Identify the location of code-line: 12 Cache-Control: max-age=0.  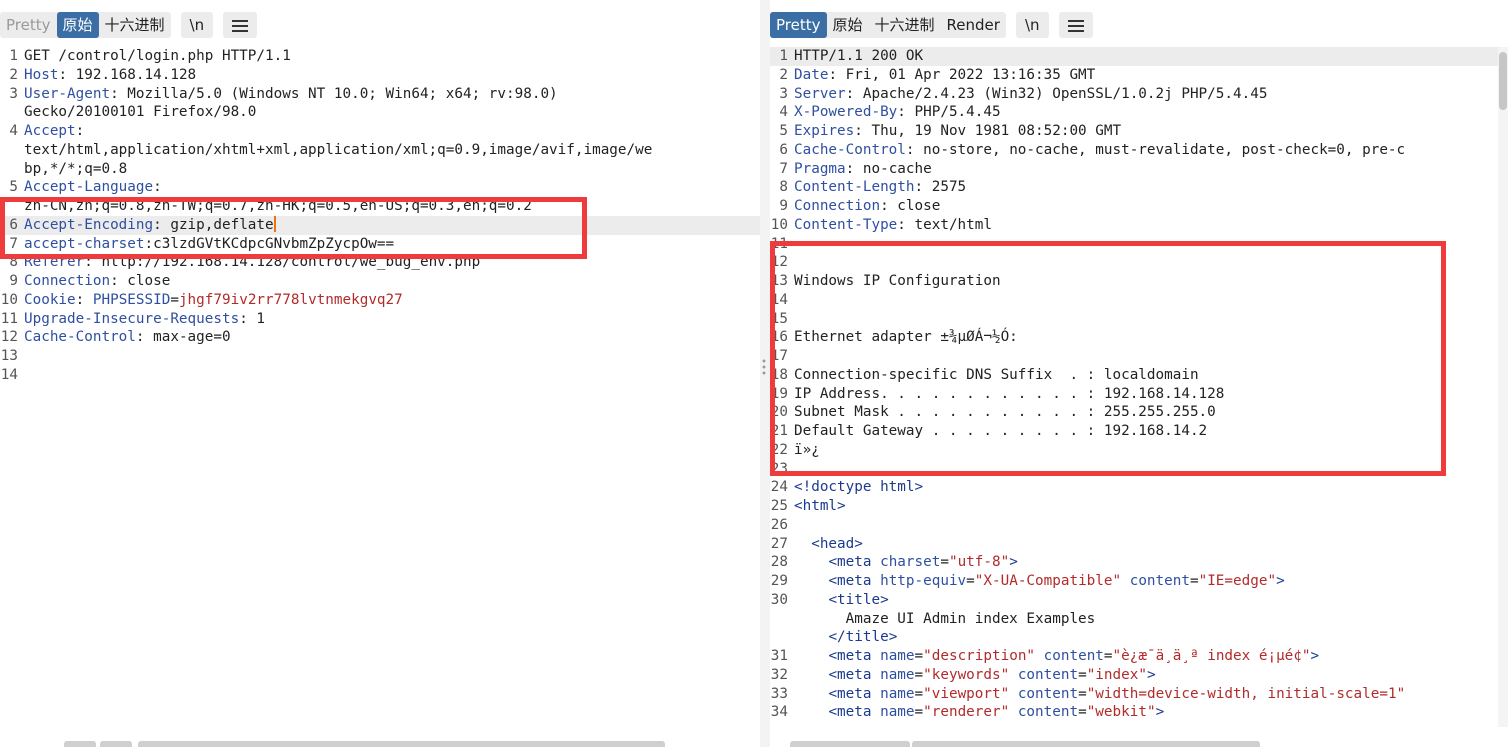
(380, 337).